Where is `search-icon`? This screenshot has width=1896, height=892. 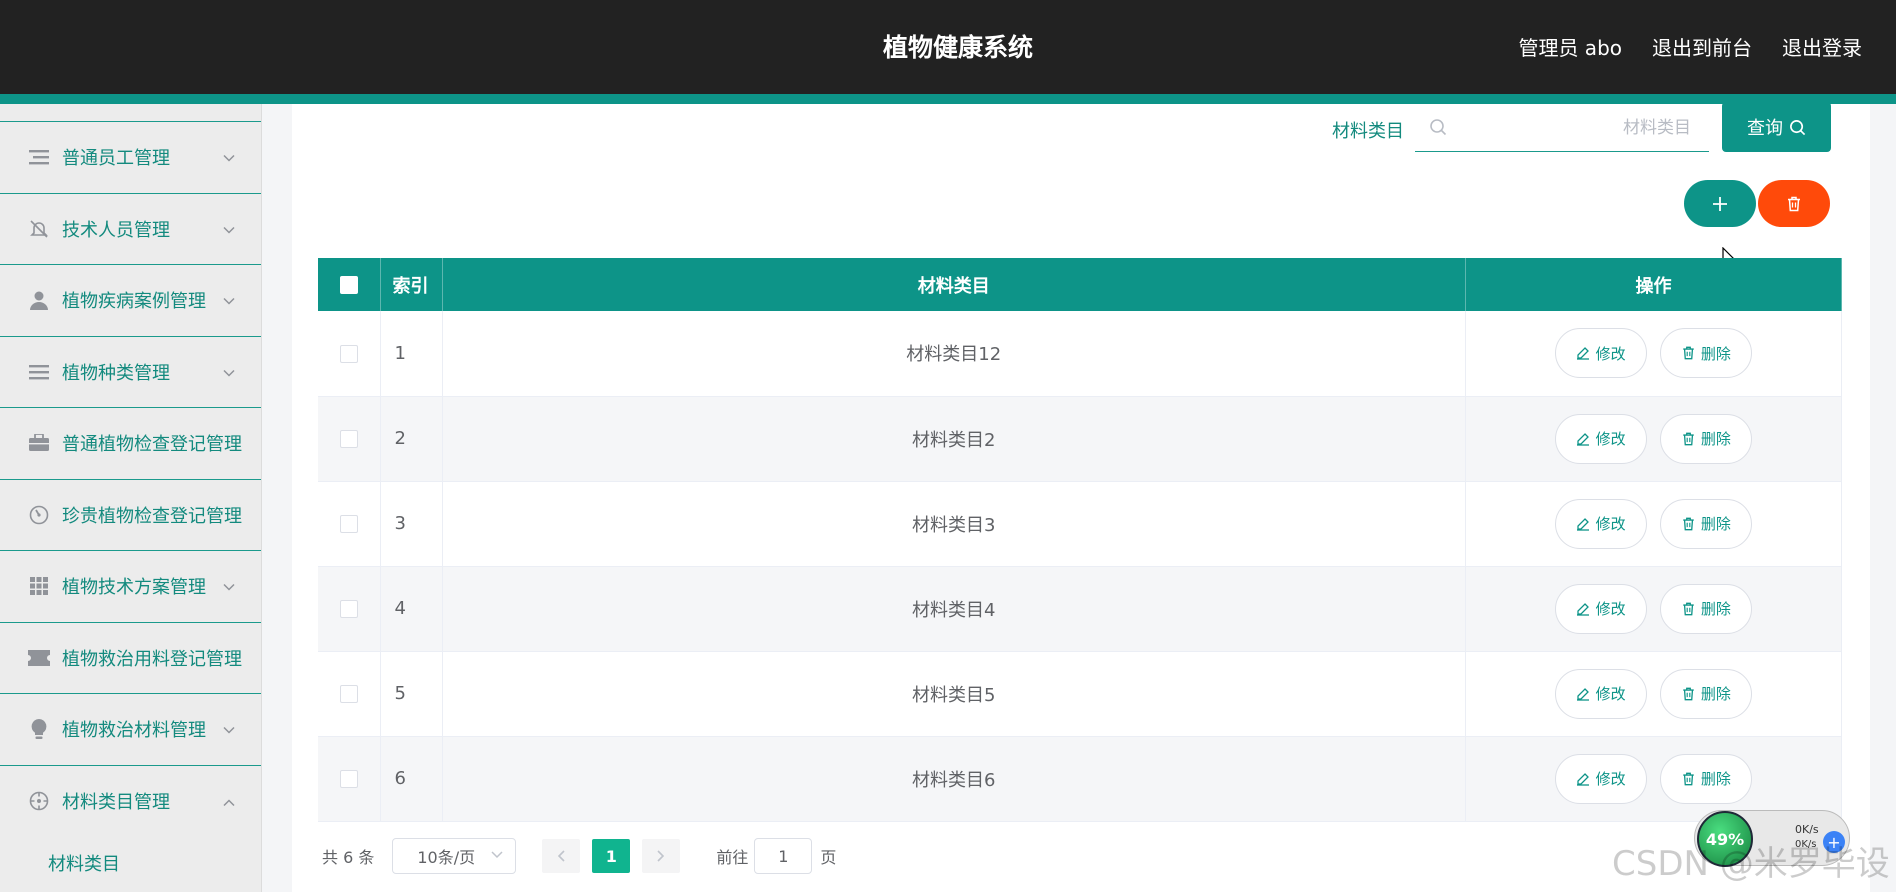
search-icon is located at coordinates (1798, 127).